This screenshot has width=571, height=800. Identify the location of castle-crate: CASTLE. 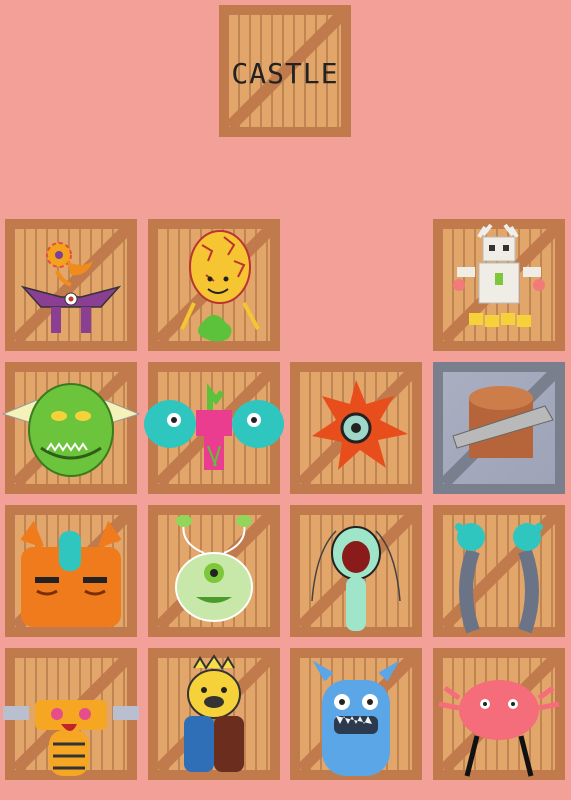
(285, 71).